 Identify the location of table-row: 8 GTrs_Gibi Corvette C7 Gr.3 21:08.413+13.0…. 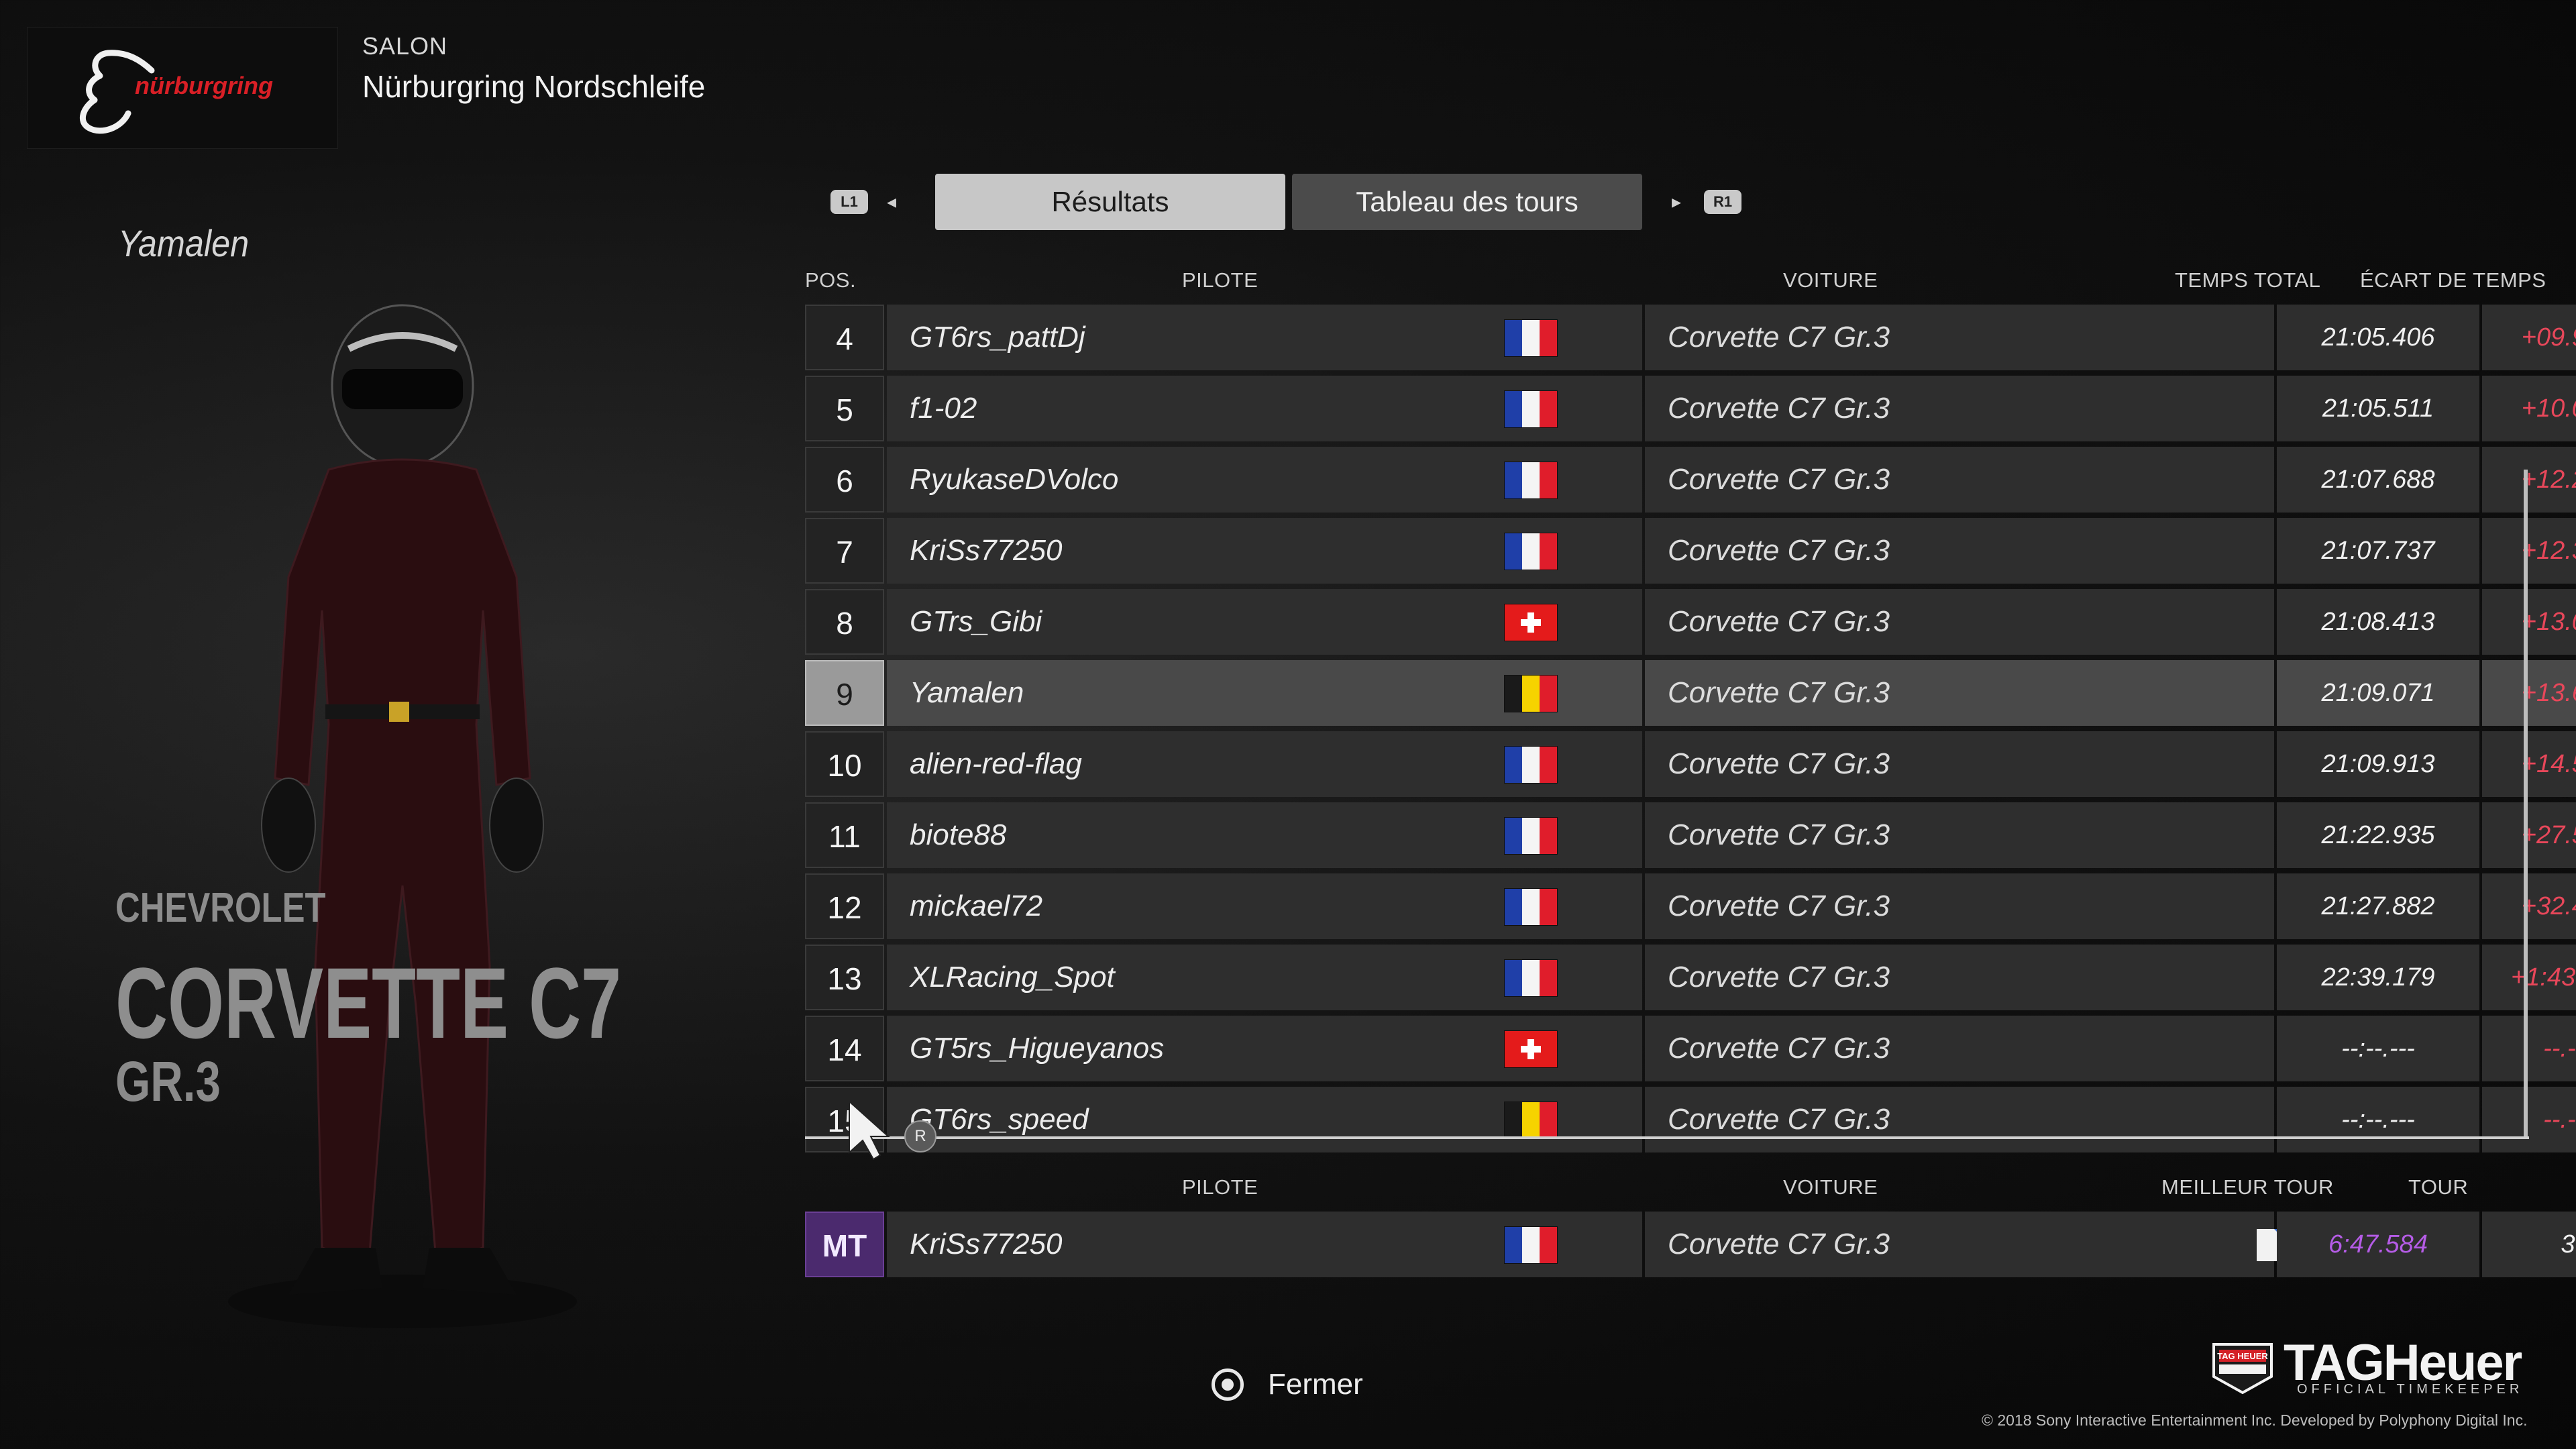
(1690, 622).